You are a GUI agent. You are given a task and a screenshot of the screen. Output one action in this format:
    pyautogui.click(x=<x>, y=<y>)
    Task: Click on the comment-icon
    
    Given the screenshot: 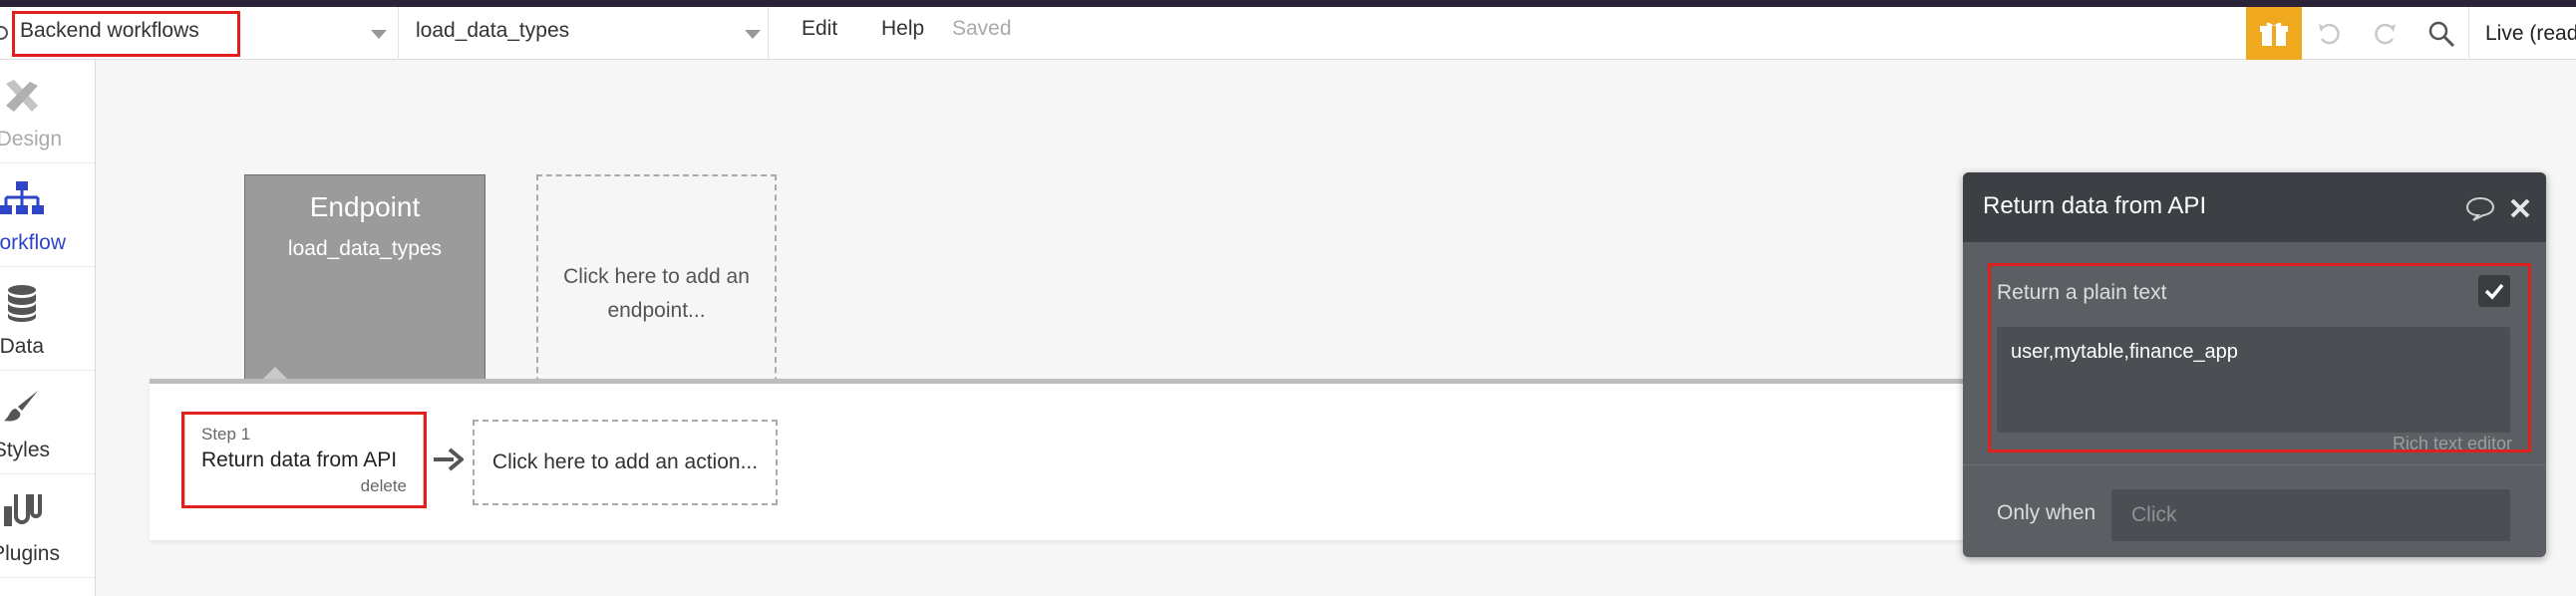 What is the action you would take?
    pyautogui.click(x=2480, y=208)
    